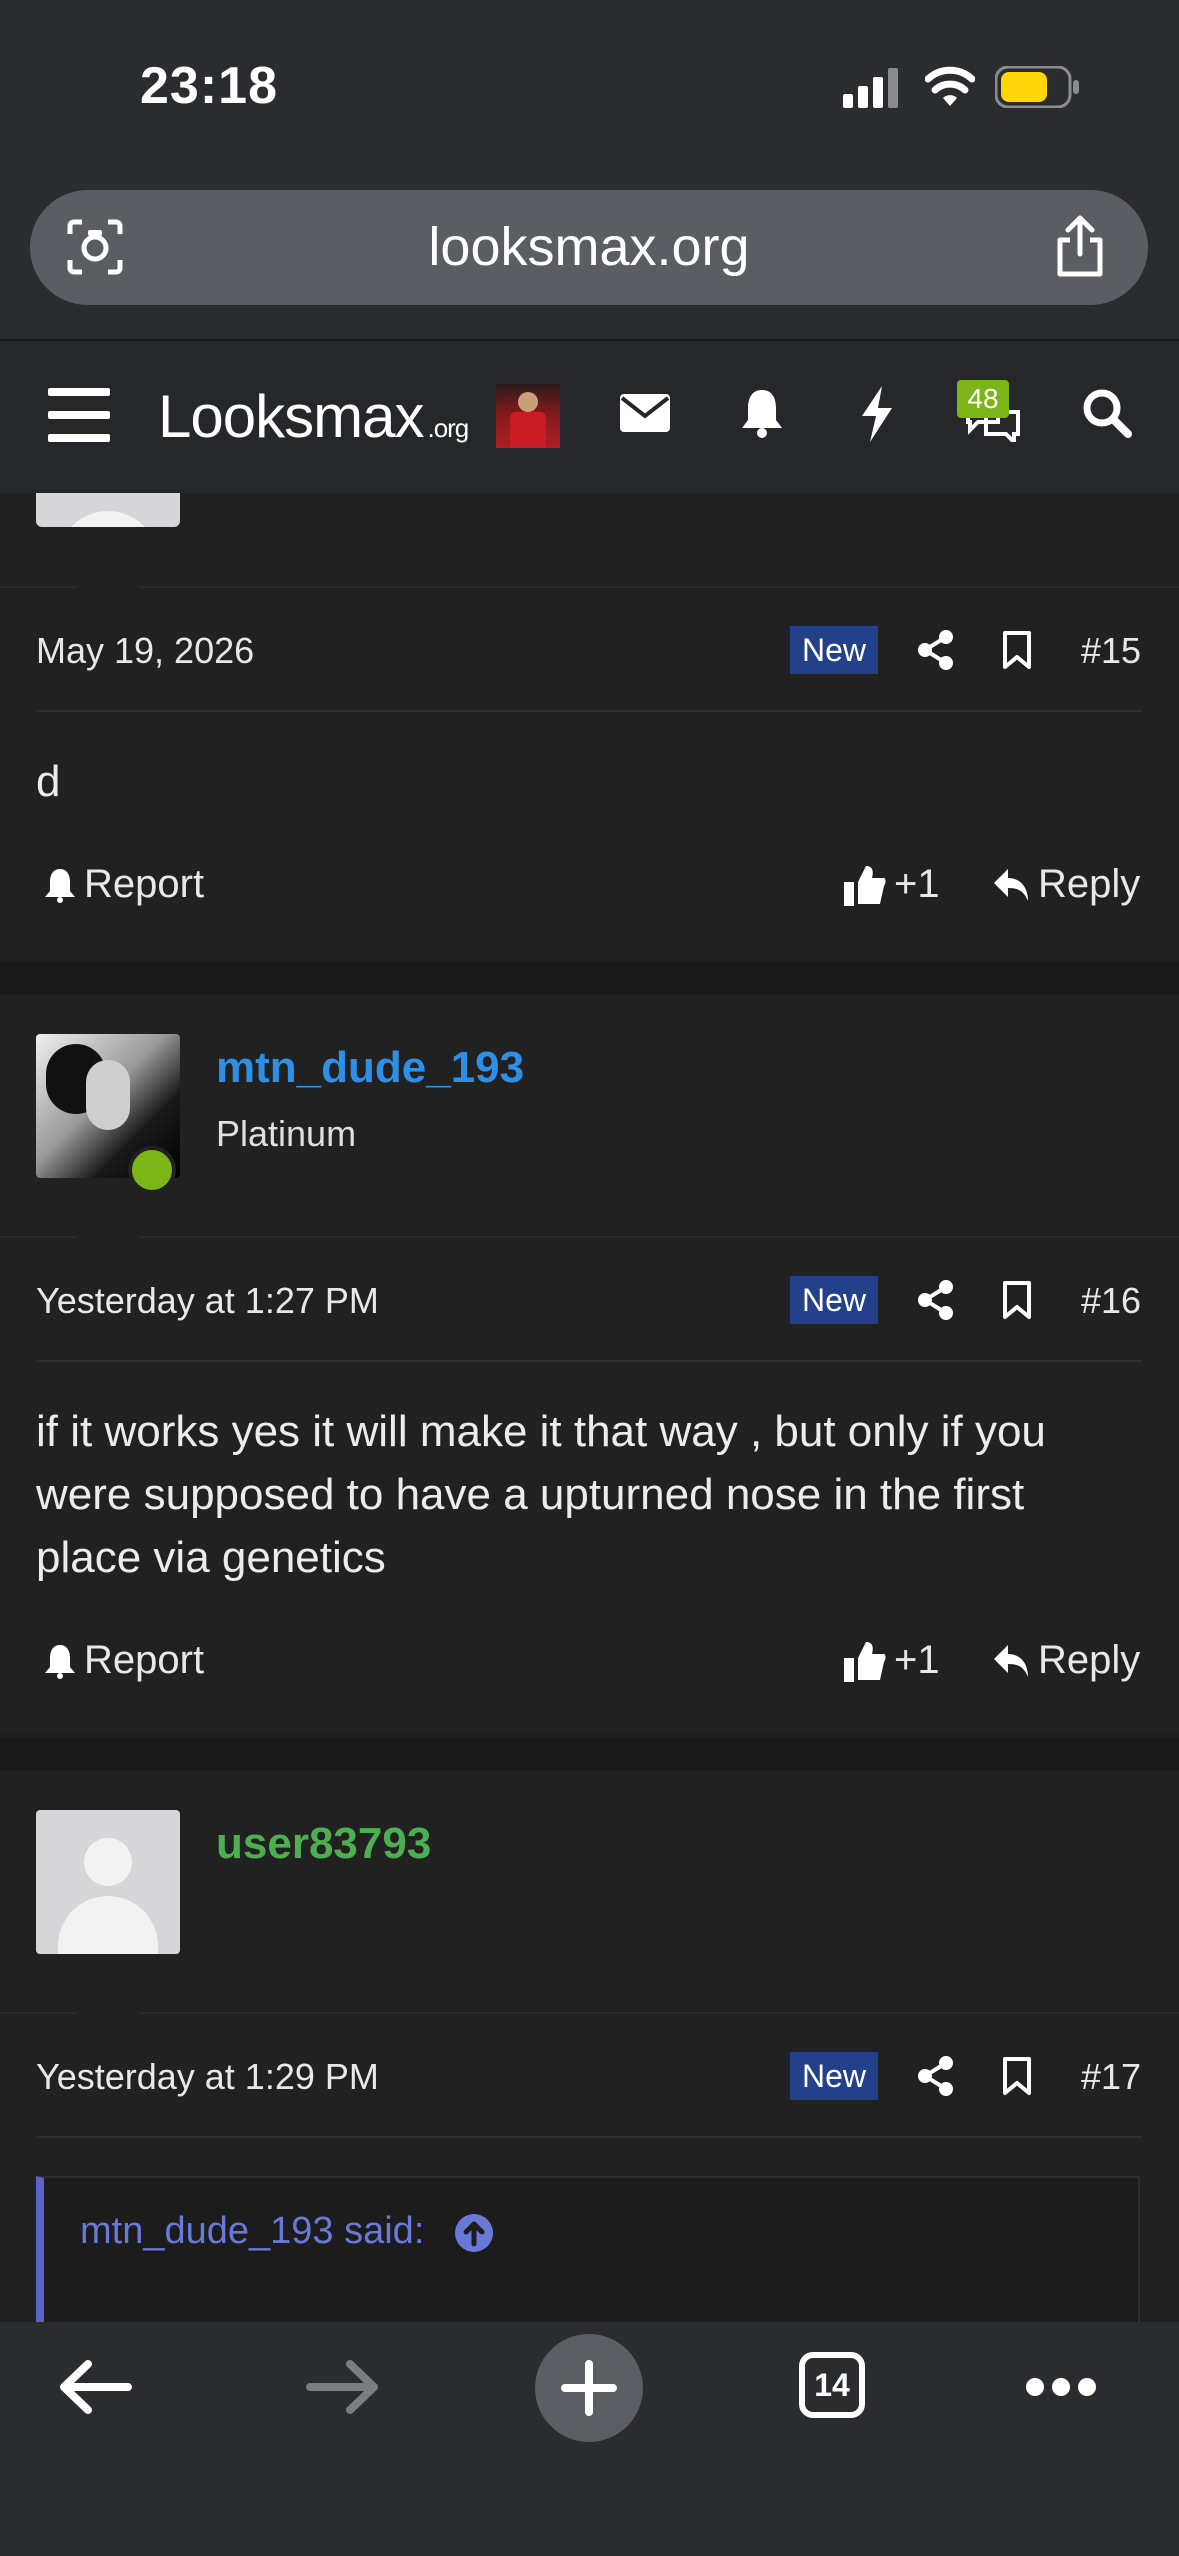 The image size is (1179, 2556). I want to click on search-icon, so click(1107, 413).